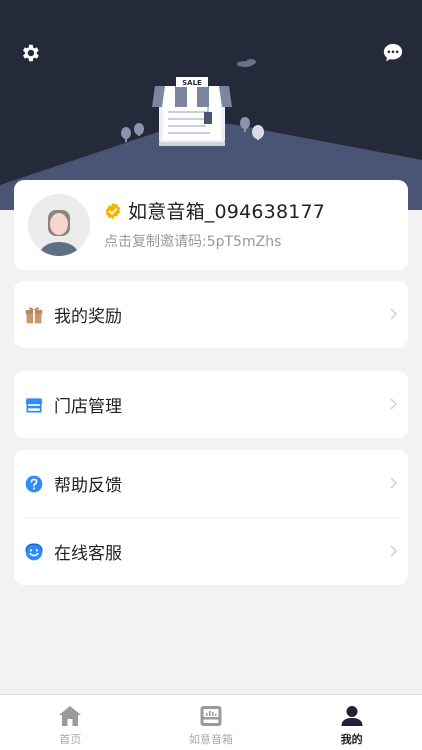 The width and height of the screenshot is (422, 750). I want to click on tab-home: 首页, so click(70, 722).